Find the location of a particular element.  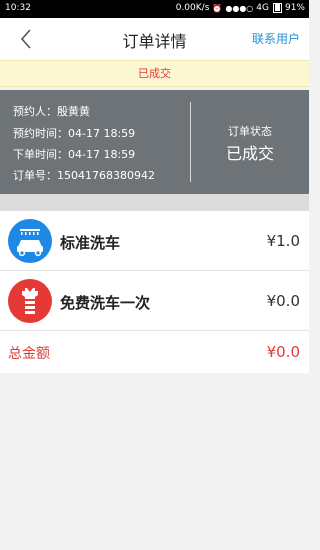

item-price: ¥1.0 is located at coordinates (283, 241).